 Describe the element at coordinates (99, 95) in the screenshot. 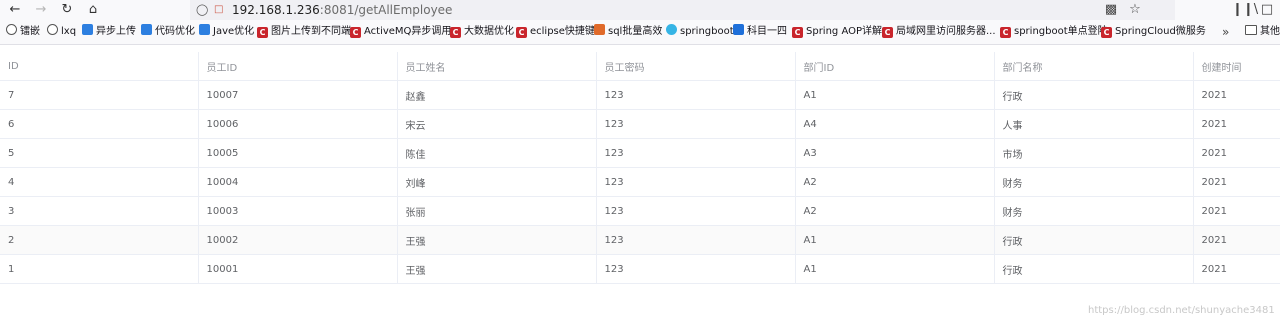

I see `table-cell: 7` at that location.